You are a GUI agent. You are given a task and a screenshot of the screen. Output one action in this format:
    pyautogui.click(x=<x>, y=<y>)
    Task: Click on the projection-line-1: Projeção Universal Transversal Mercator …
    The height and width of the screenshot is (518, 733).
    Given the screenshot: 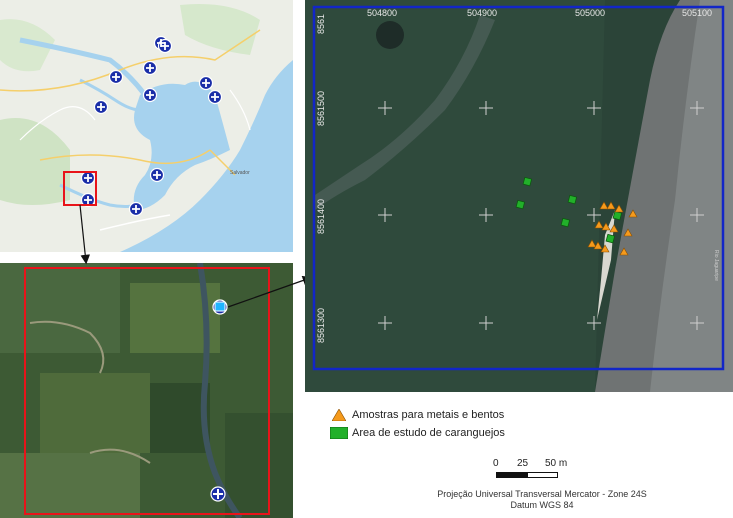 What is the action you would take?
    pyautogui.click(x=542, y=494)
    